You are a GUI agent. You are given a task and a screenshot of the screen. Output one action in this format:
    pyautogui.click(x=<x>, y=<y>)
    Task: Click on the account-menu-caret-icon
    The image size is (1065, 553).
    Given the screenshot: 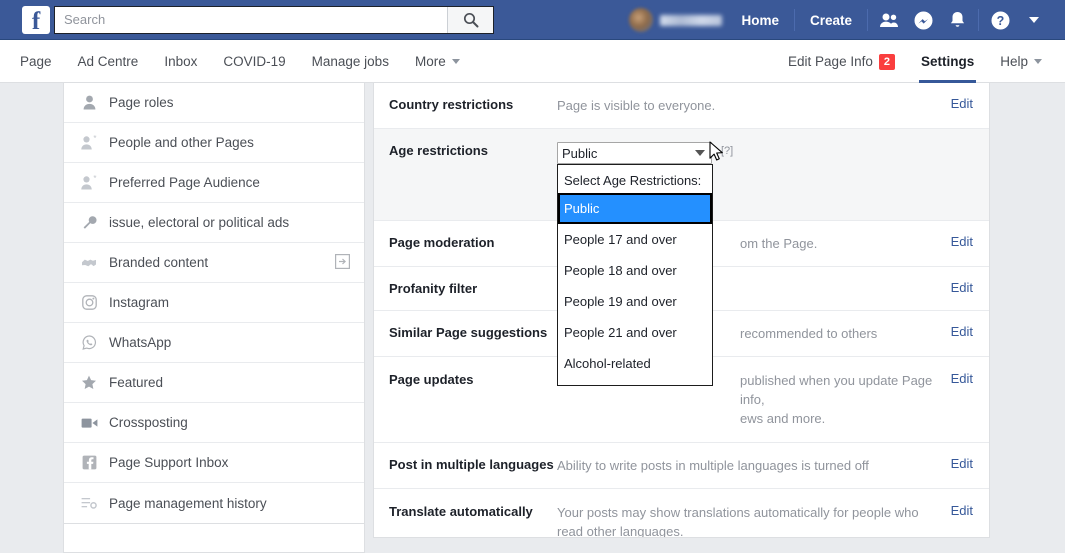 What is the action you would take?
    pyautogui.click(x=1034, y=20)
    